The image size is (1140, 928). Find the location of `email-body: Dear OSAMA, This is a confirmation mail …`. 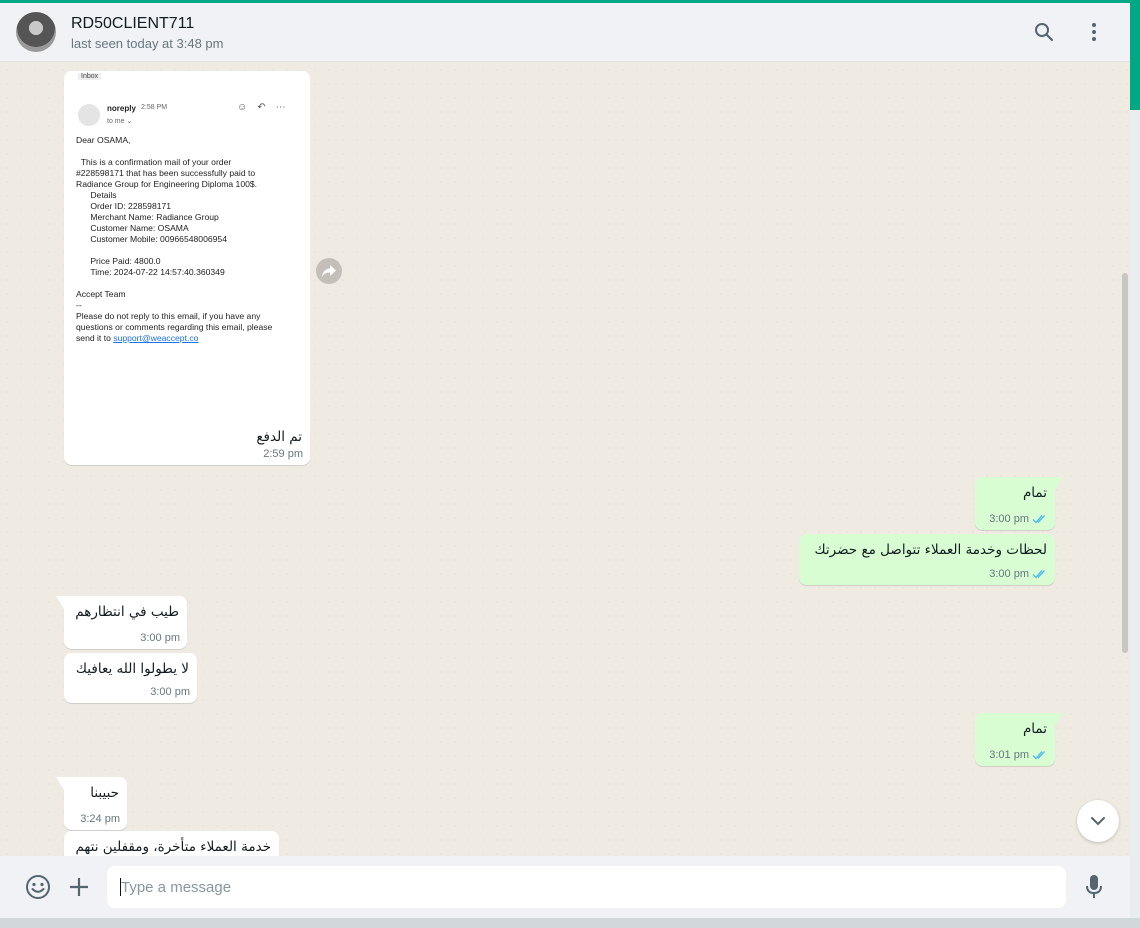

email-body: Dear OSAMA, This is a confirmation mail … is located at coordinates (189, 239).